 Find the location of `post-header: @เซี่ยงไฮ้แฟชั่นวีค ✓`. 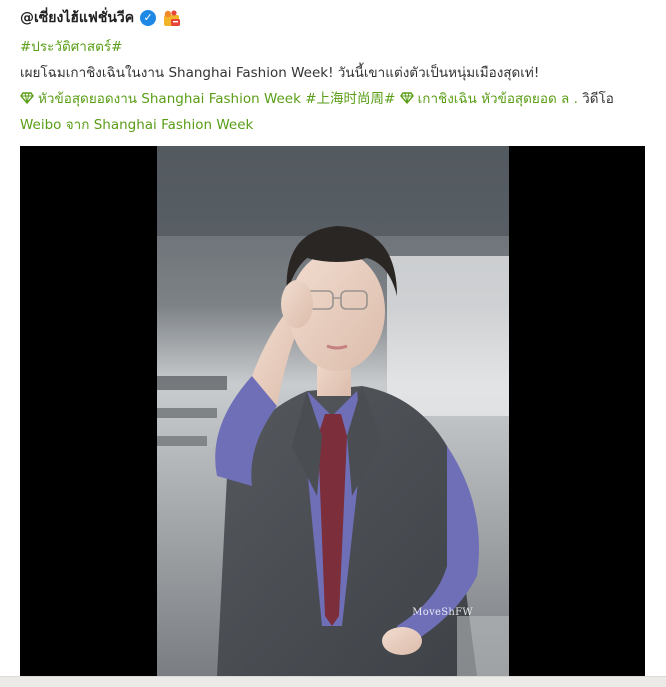

post-header: @เซี่ยงไฮ้แฟชั่นวีค ✓ is located at coordinates (101, 18).